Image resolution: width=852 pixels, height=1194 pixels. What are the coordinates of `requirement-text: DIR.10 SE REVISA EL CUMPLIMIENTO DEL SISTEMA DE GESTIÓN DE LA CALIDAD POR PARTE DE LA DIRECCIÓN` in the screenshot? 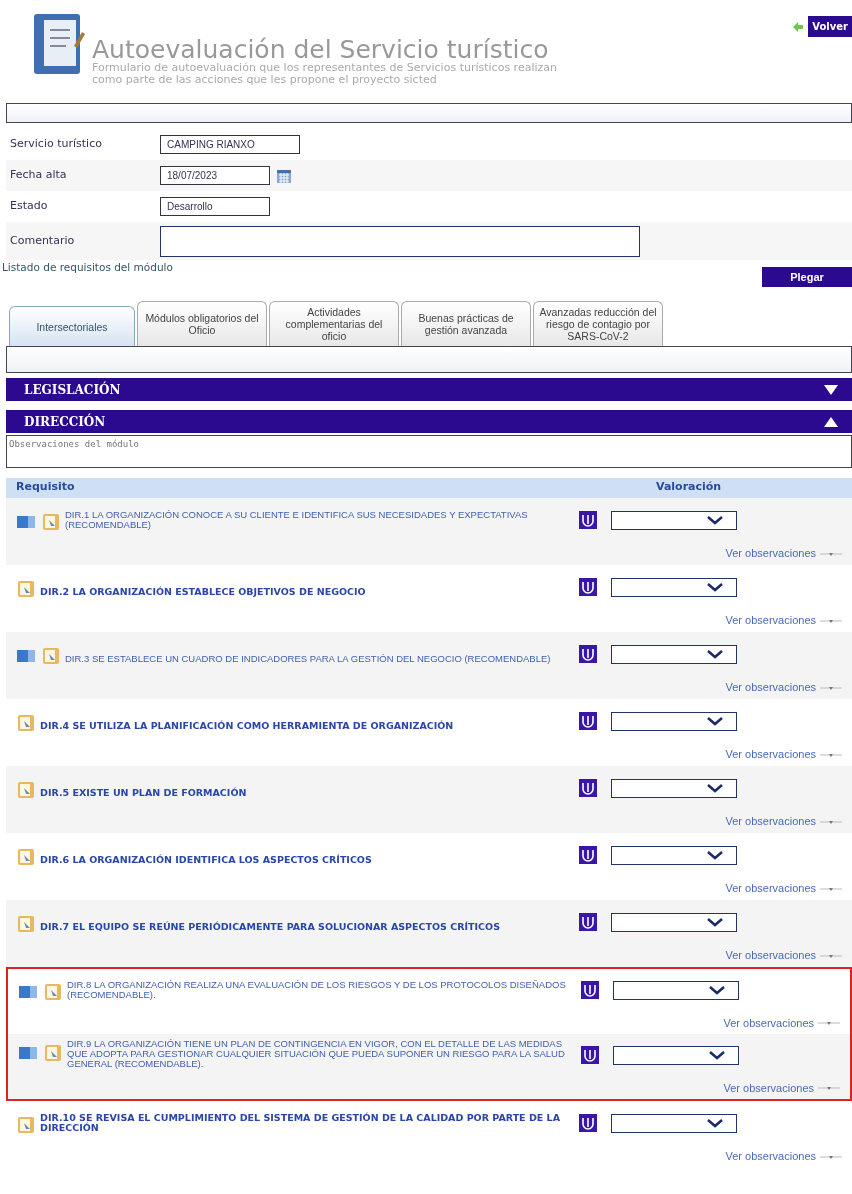 It's located at (300, 1124).